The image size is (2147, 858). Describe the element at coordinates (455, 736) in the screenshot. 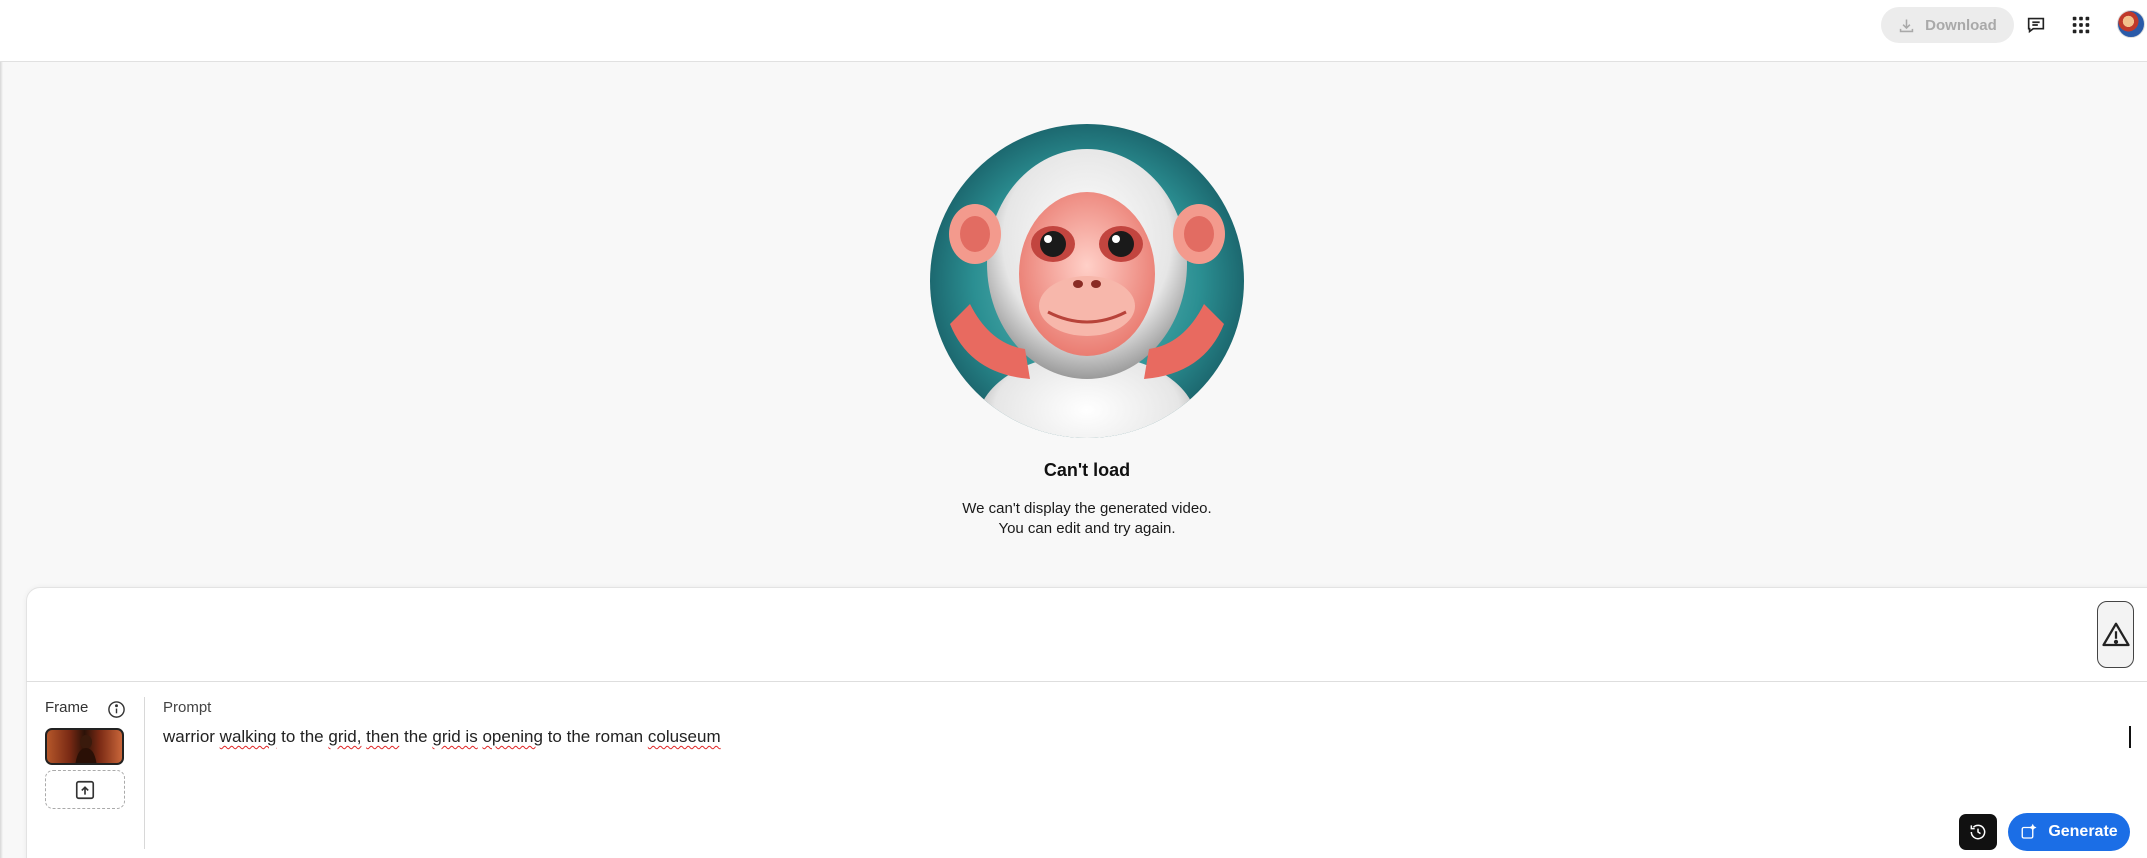

I see `prompt-word: grid is` at that location.